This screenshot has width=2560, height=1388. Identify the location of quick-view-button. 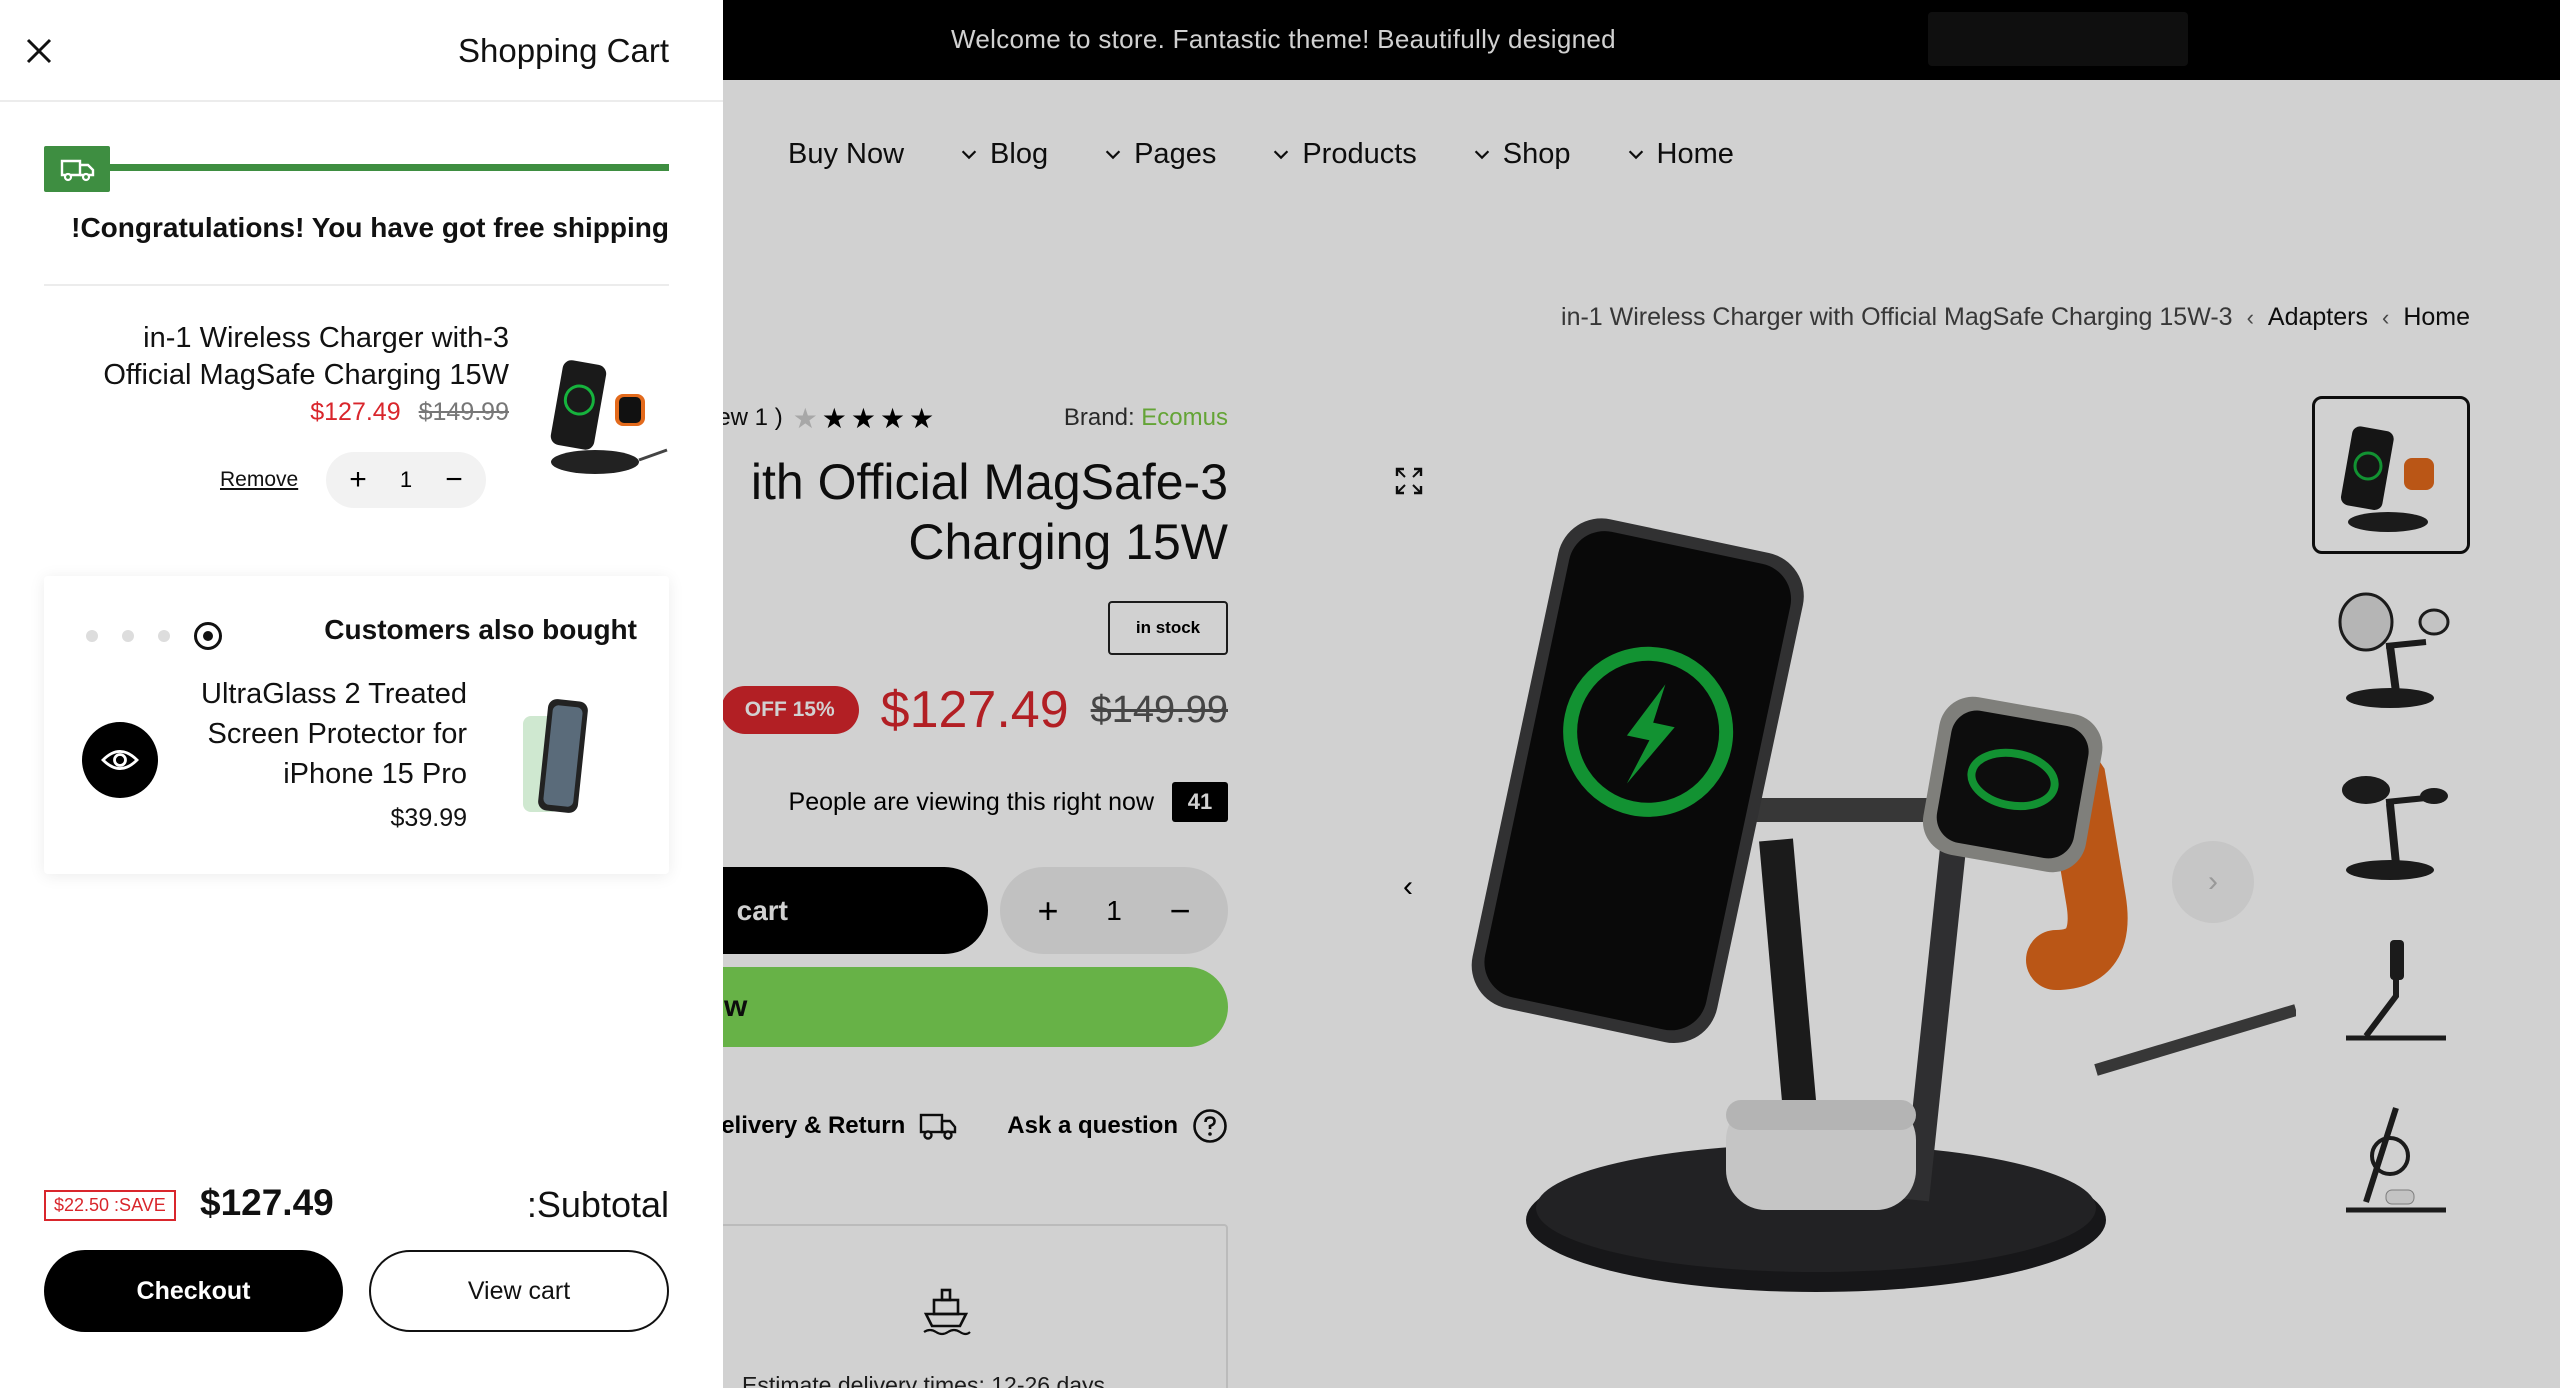
(120, 760).